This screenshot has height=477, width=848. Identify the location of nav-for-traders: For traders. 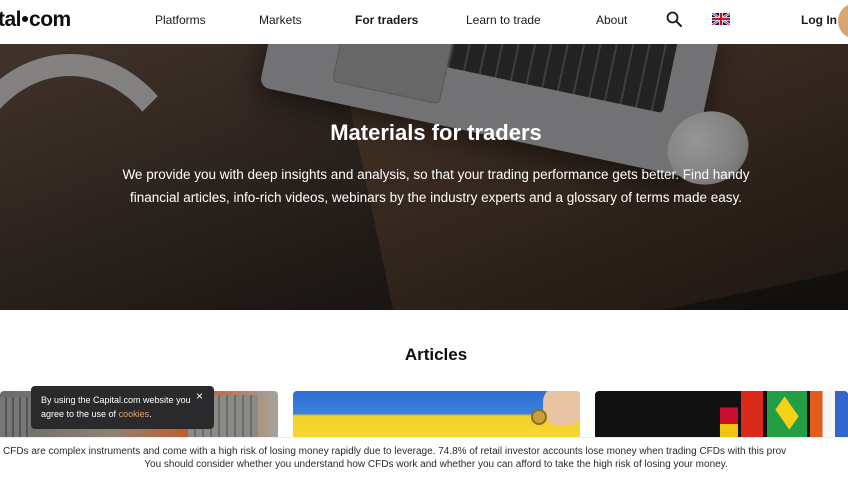
(386, 20).